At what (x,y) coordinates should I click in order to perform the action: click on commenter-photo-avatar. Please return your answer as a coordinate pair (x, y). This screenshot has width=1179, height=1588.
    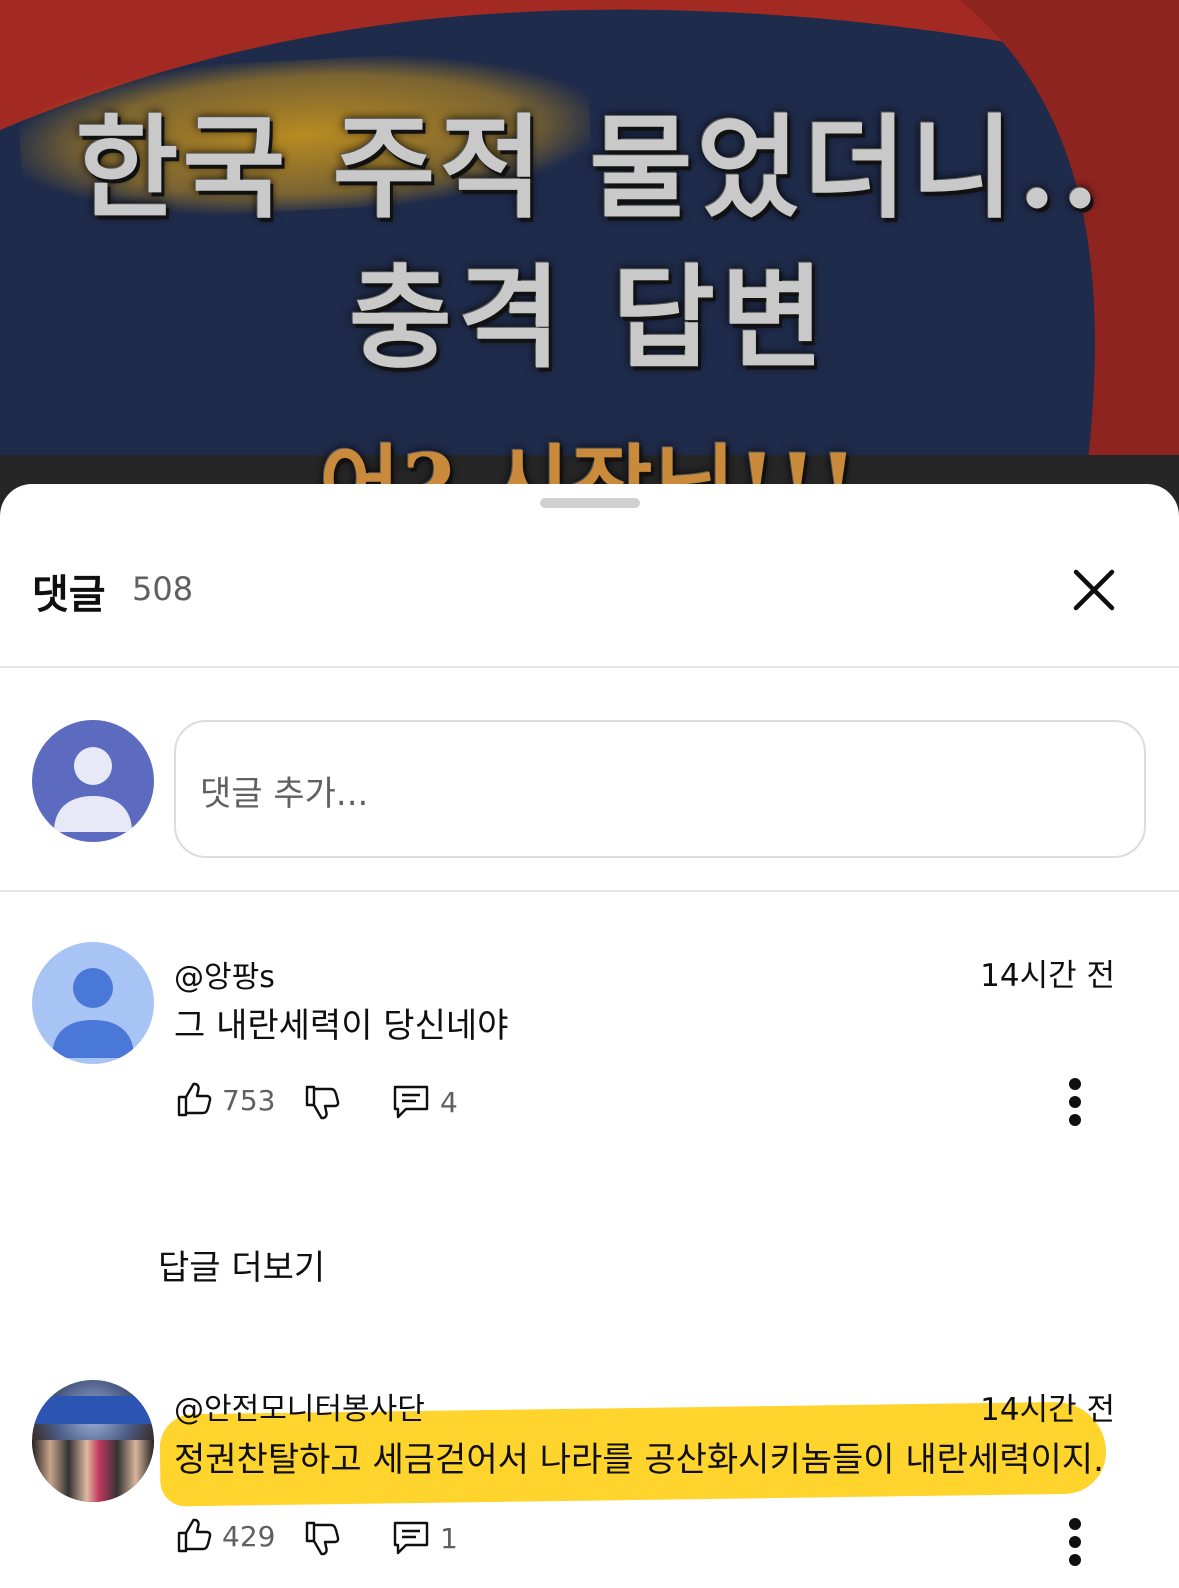
    Looking at the image, I should click on (93, 1441).